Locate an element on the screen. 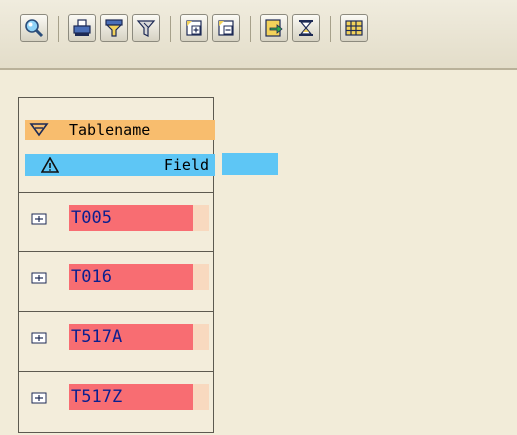 The height and width of the screenshot is (435, 517). table-name: T005 is located at coordinates (131, 218).